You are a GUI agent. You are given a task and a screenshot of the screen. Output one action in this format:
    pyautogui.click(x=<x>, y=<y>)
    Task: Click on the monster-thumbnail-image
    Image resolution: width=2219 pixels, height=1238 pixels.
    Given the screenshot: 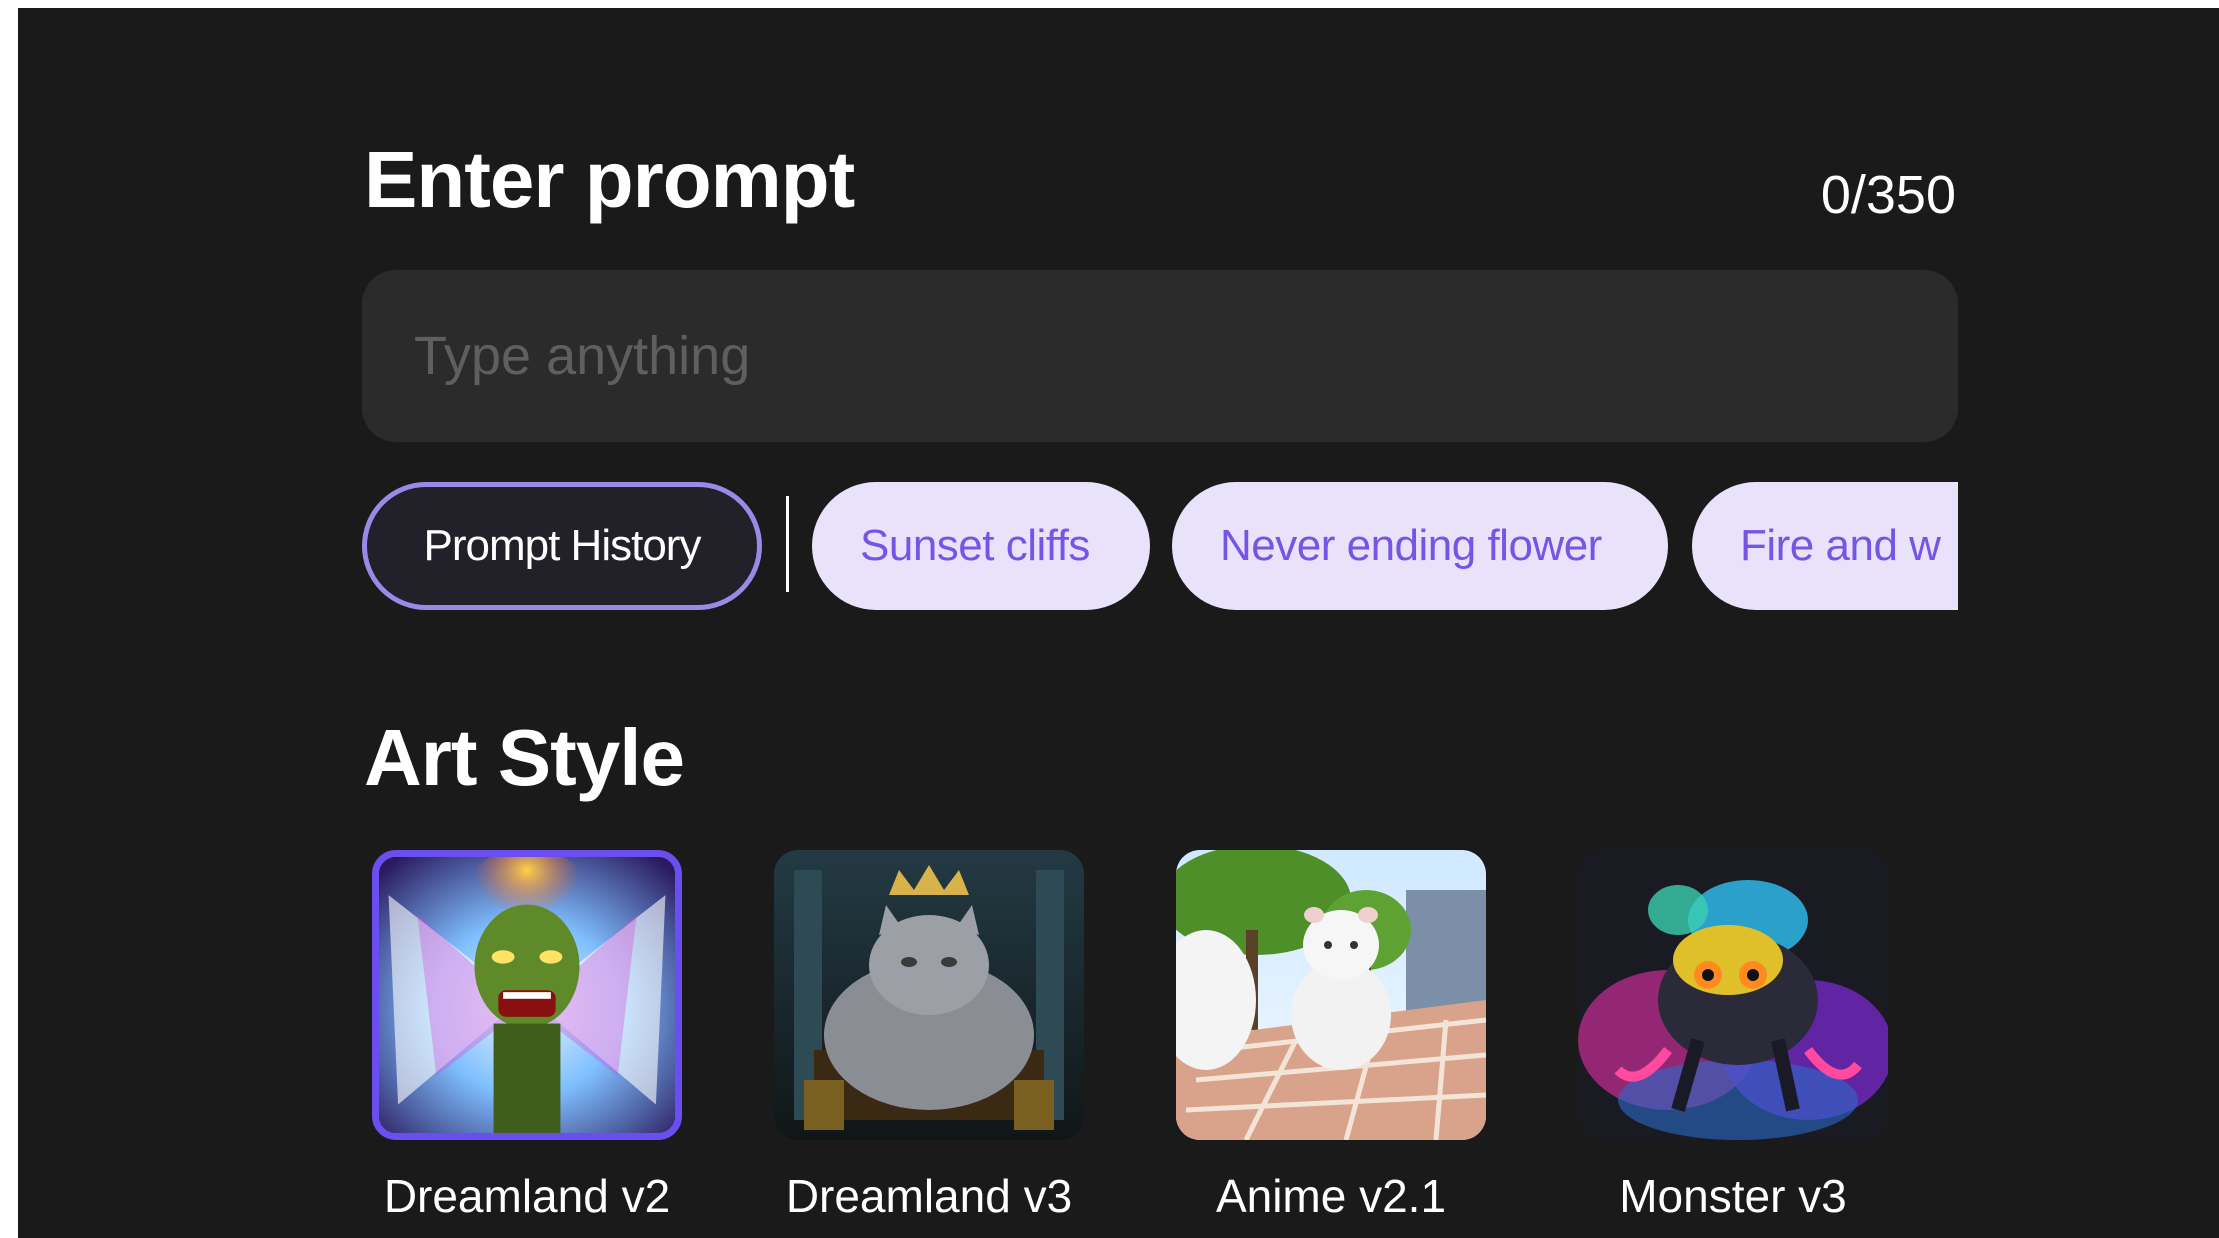 What is the action you would take?
    pyautogui.click(x=1733, y=995)
    